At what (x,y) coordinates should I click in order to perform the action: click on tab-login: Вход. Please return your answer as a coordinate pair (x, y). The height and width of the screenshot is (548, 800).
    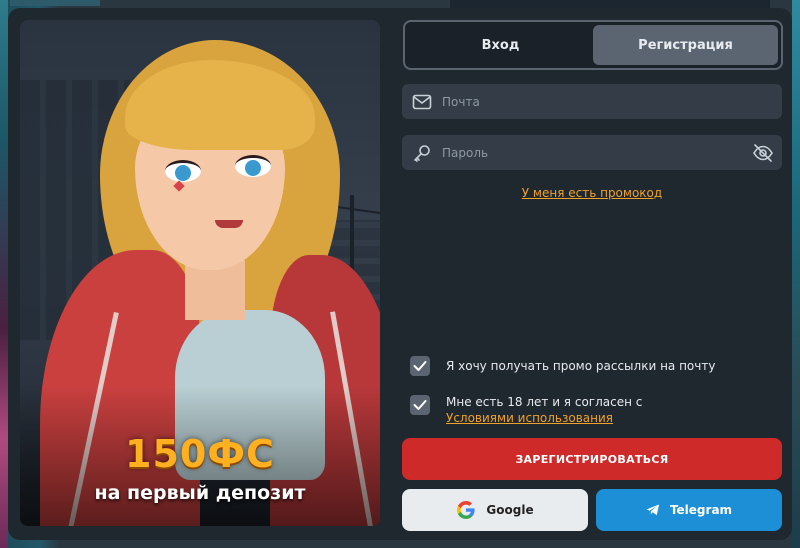
    Looking at the image, I should click on (500, 45).